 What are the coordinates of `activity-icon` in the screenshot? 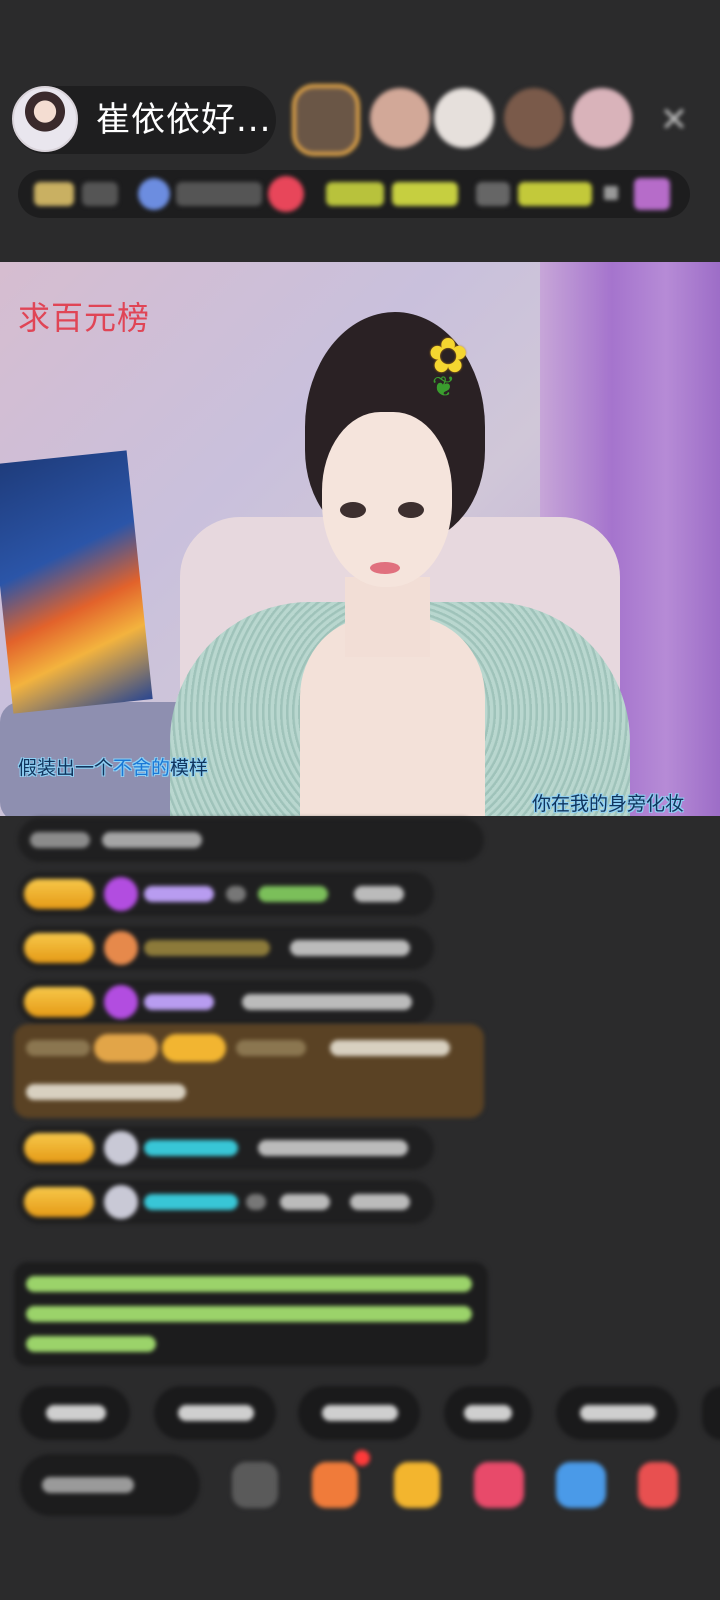 It's located at (652, 194).